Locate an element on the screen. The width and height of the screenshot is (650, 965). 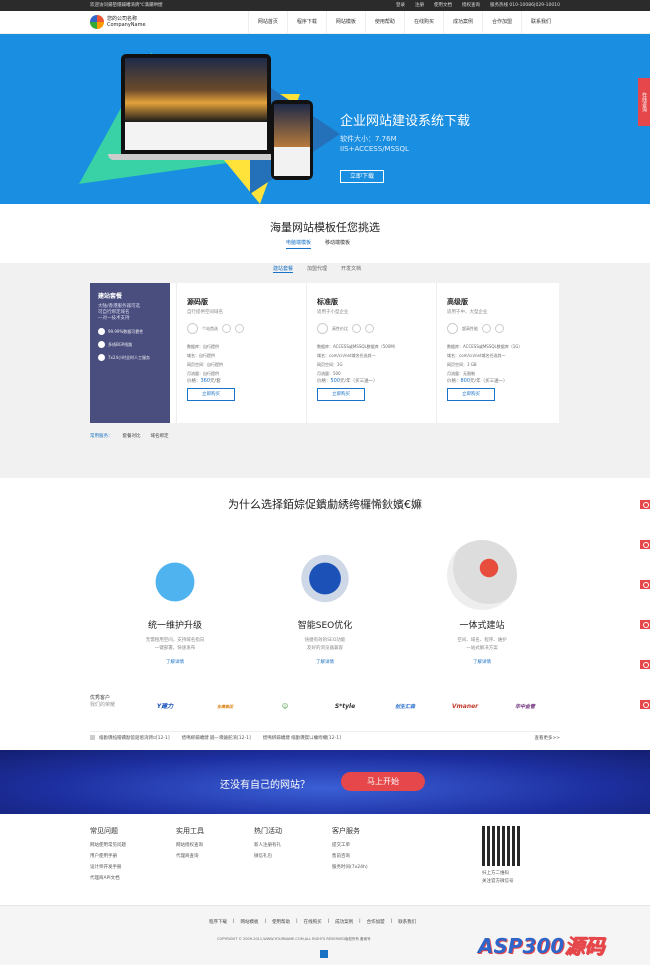
bottom-link: 联系我们 is located at coordinates (407, 922).